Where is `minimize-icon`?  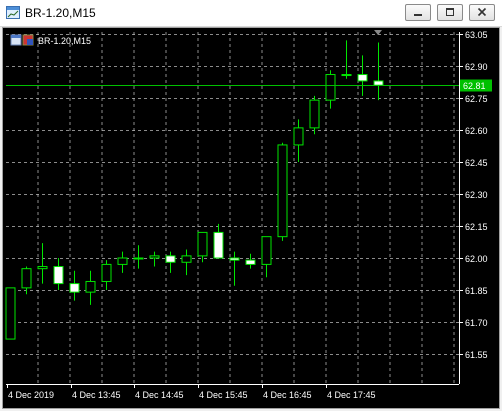
minimize-icon is located at coordinates (418, 15).